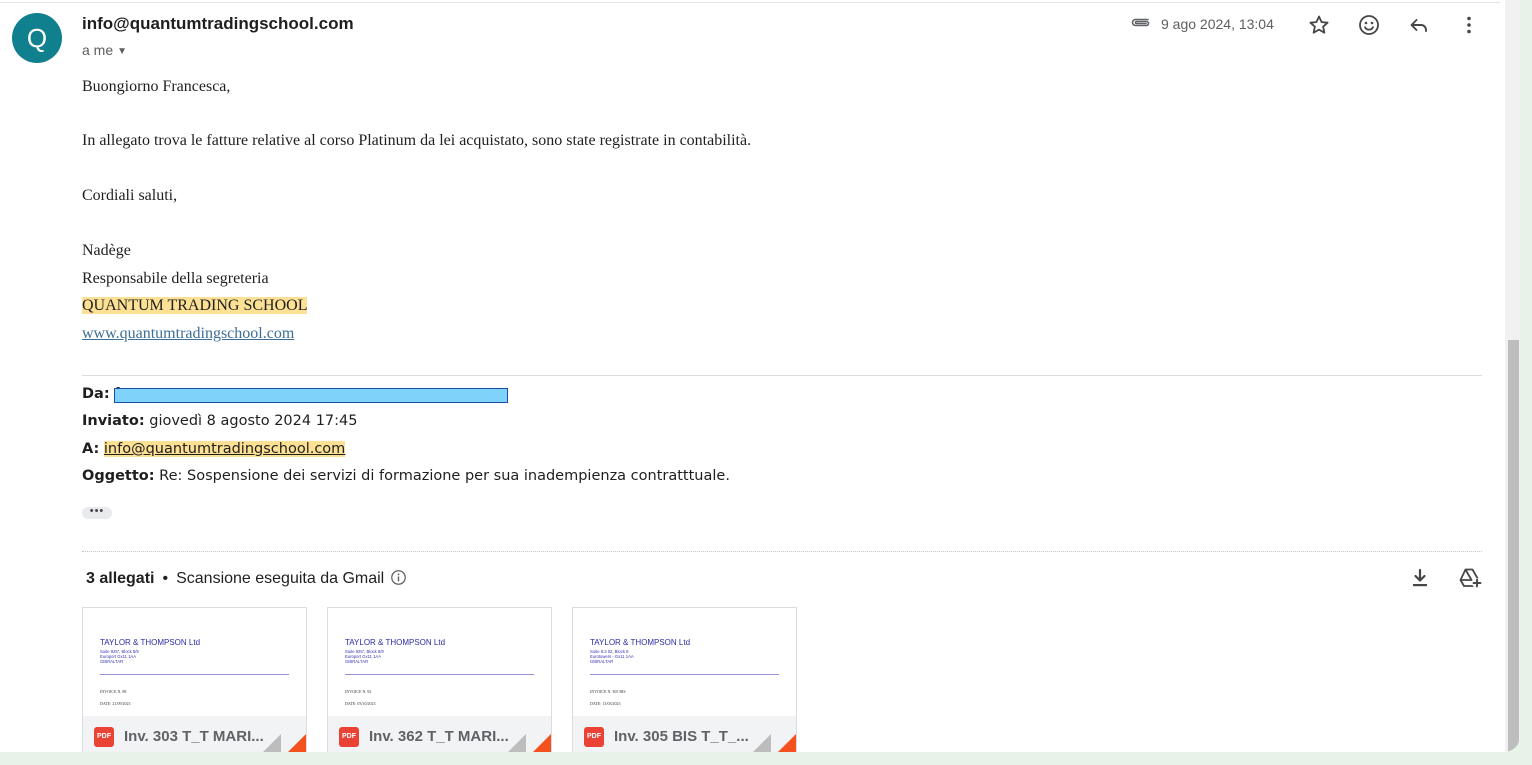 This screenshot has width=1532, height=765. What do you see at coordinates (1420, 578) in the screenshot?
I see `download-all-icon` at bounding box center [1420, 578].